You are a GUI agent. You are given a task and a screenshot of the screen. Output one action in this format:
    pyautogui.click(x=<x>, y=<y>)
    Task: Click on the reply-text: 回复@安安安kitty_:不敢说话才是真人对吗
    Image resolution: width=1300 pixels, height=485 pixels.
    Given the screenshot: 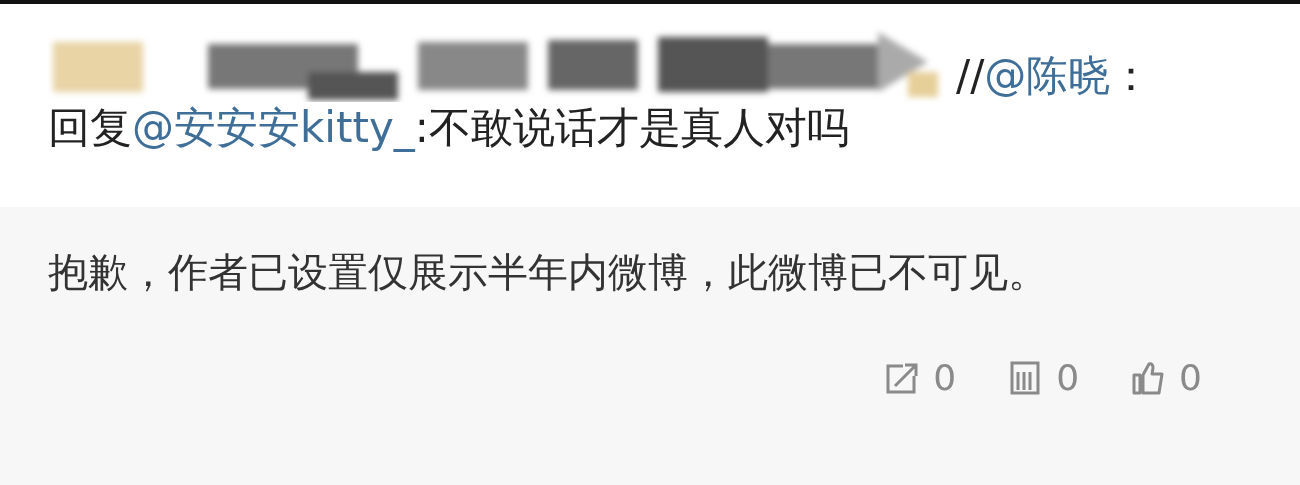 What is the action you would take?
    pyautogui.click(x=449, y=128)
    